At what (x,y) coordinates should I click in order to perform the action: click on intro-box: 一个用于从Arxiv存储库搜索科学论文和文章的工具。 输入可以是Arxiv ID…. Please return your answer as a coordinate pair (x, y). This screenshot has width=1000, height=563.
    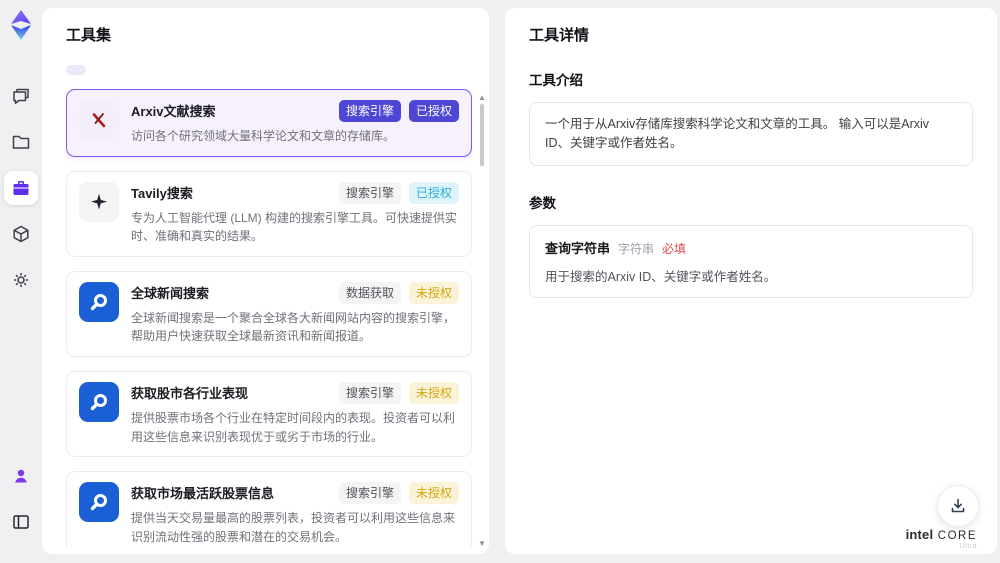
    Looking at the image, I should click on (751, 134).